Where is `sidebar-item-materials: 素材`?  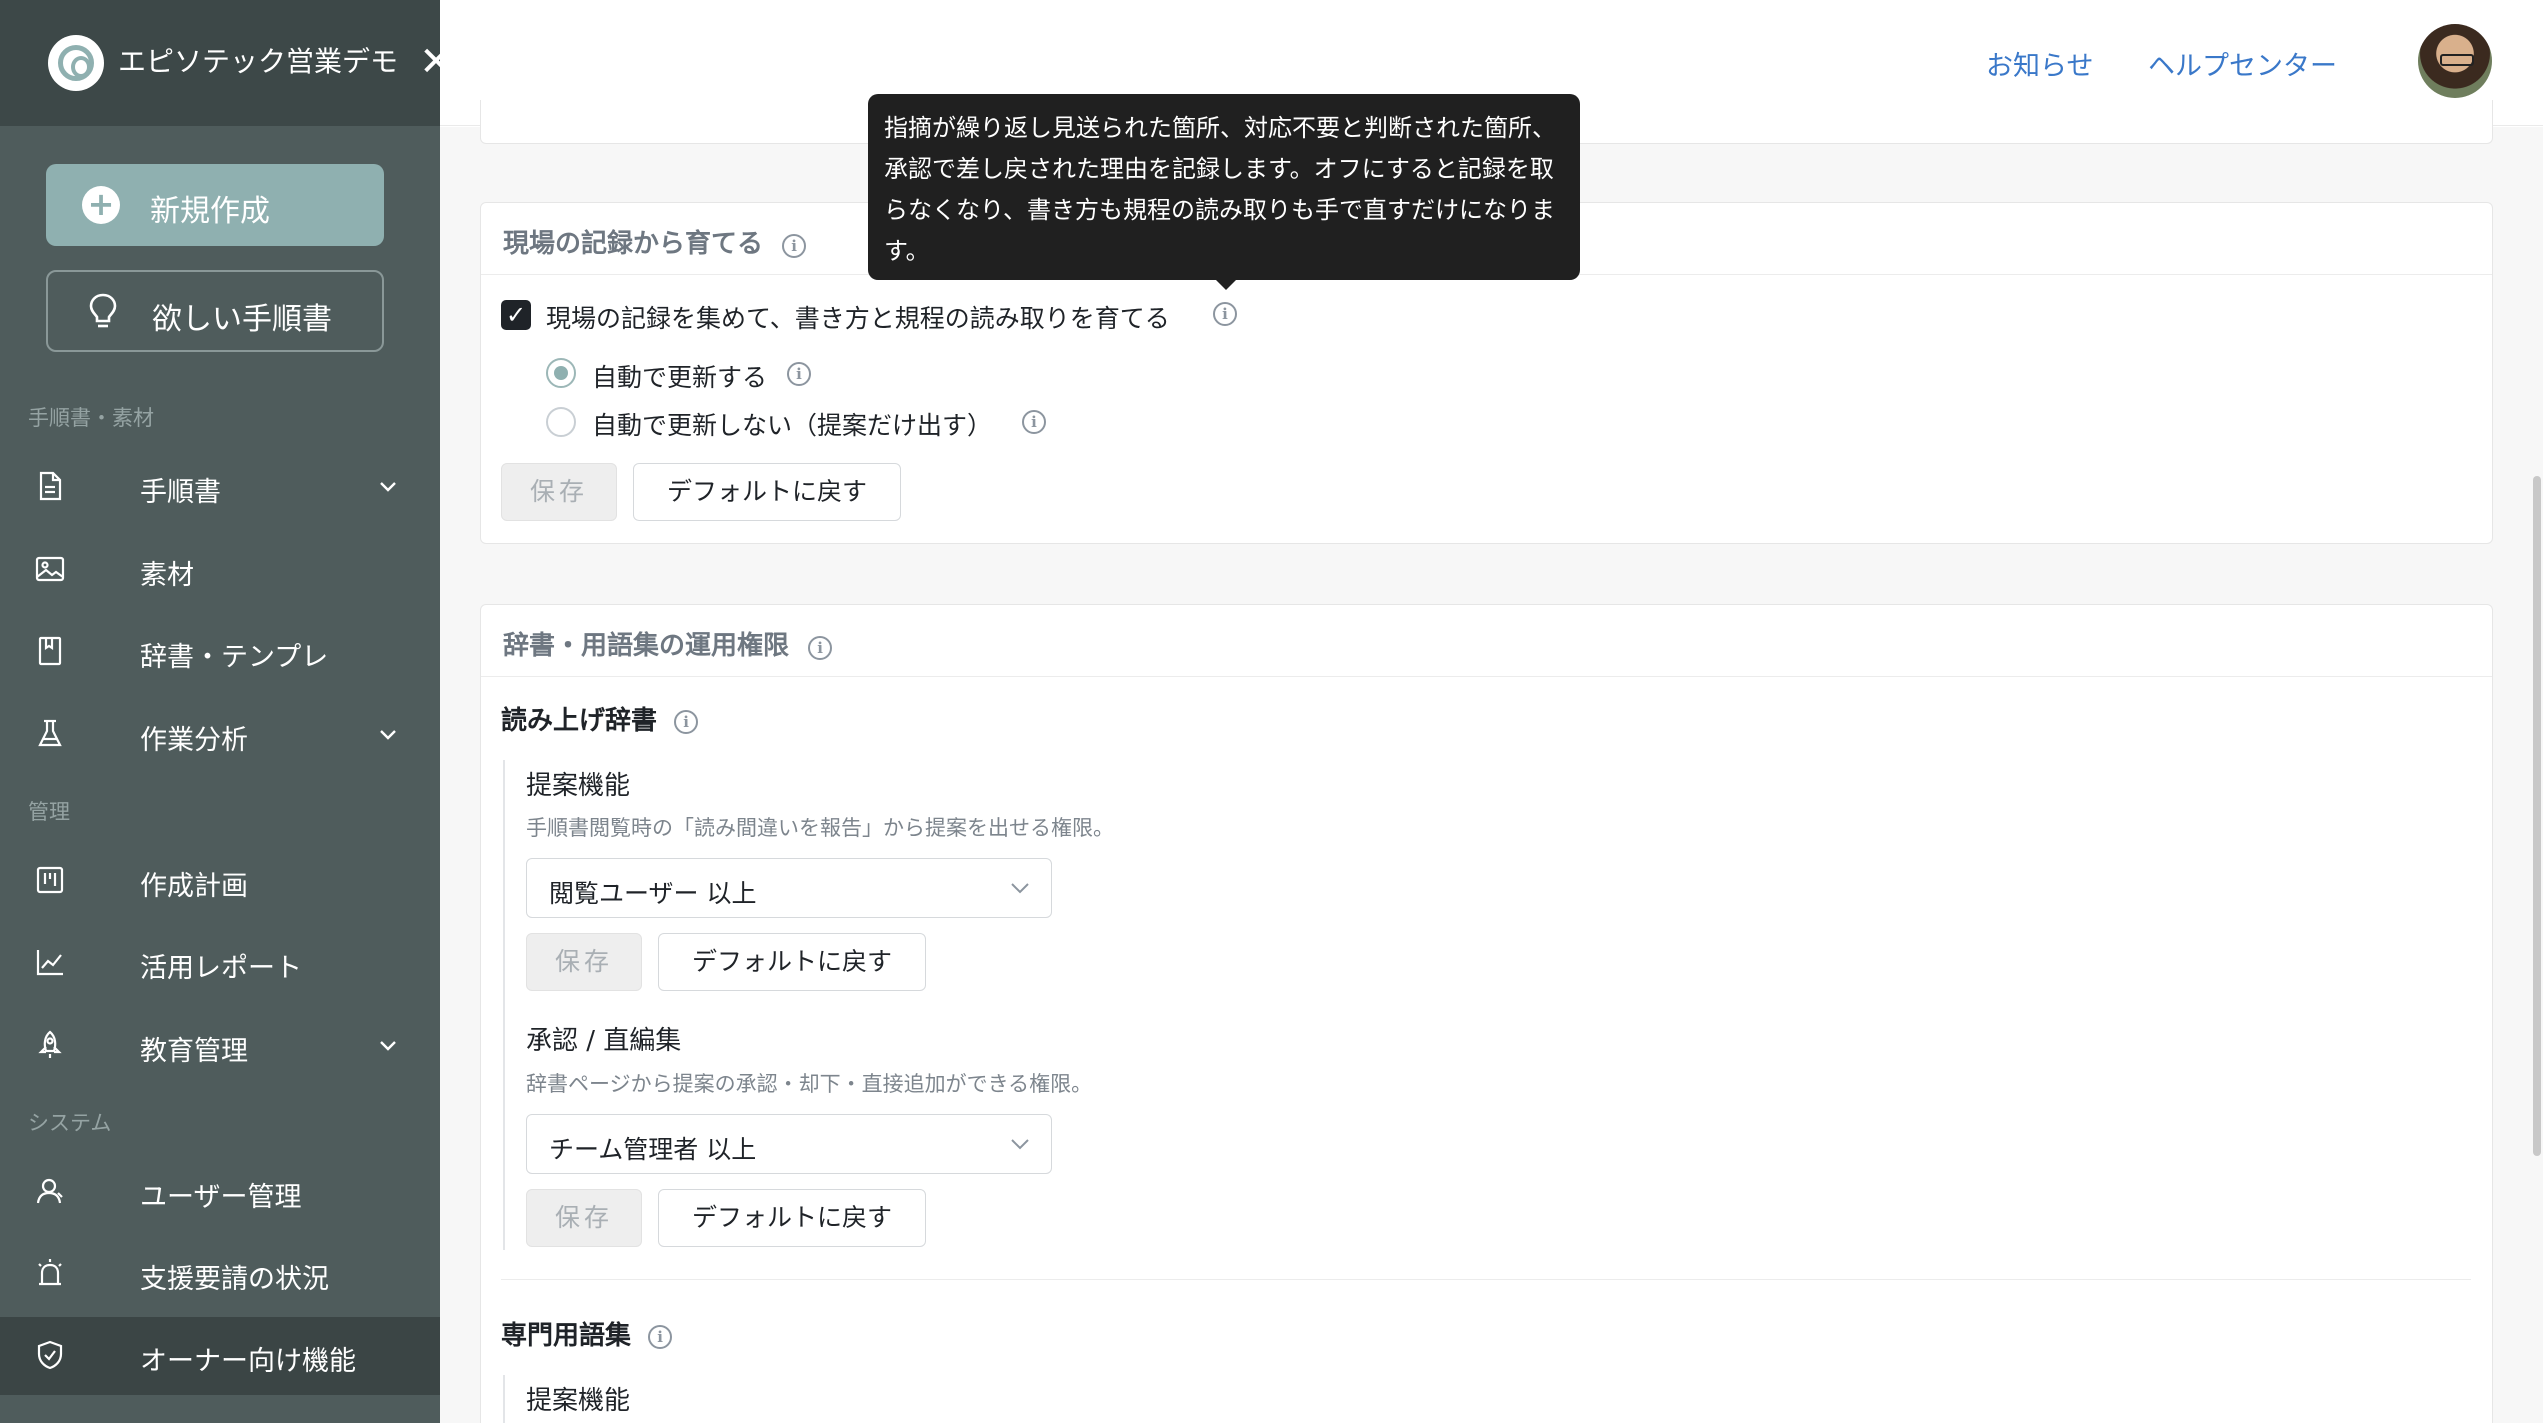 sidebar-item-materials: 素材 is located at coordinates (220, 570).